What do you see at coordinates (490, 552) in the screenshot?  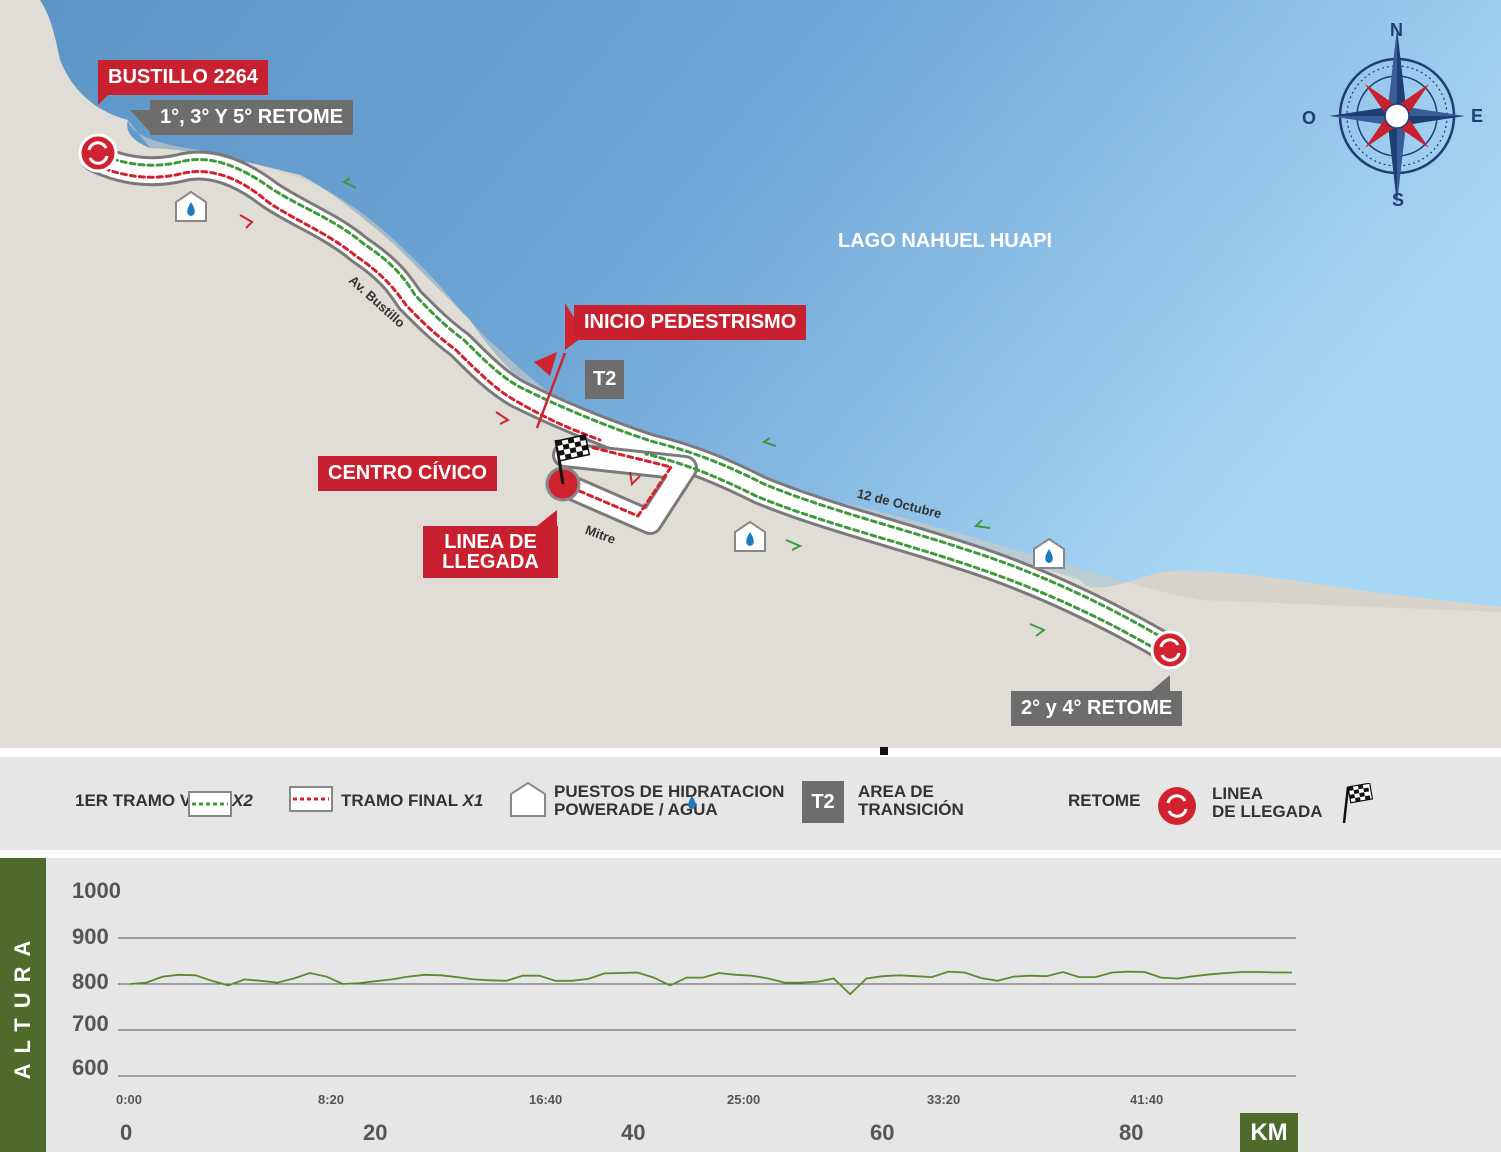 I see `linea-de-llegada-label: LINEA DE LLEGADA` at bounding box center [490, 552].